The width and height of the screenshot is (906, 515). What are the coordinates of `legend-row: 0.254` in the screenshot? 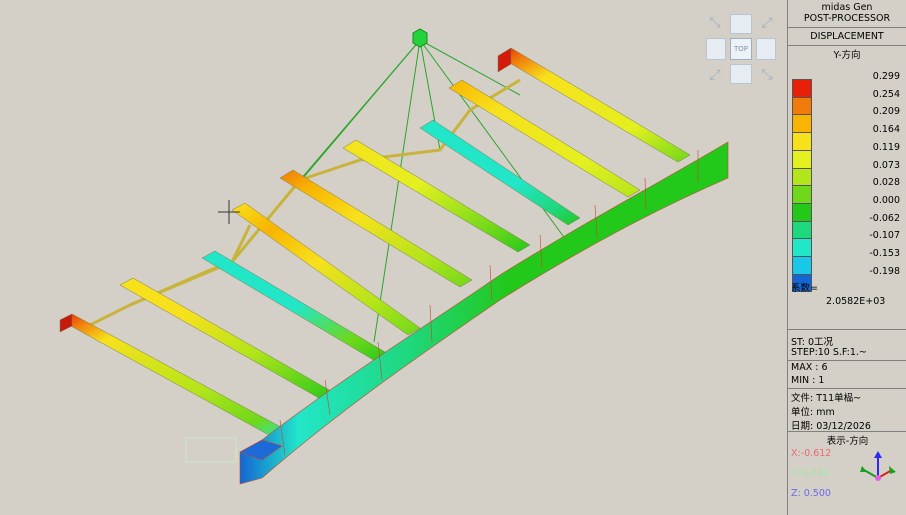 It's located at (848, 101).